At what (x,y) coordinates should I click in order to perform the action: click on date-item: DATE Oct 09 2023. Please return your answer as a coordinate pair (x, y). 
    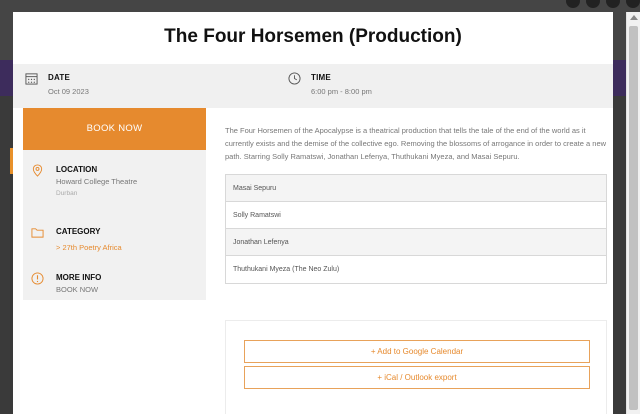
    Looking at the image, I should click on (57, 85).